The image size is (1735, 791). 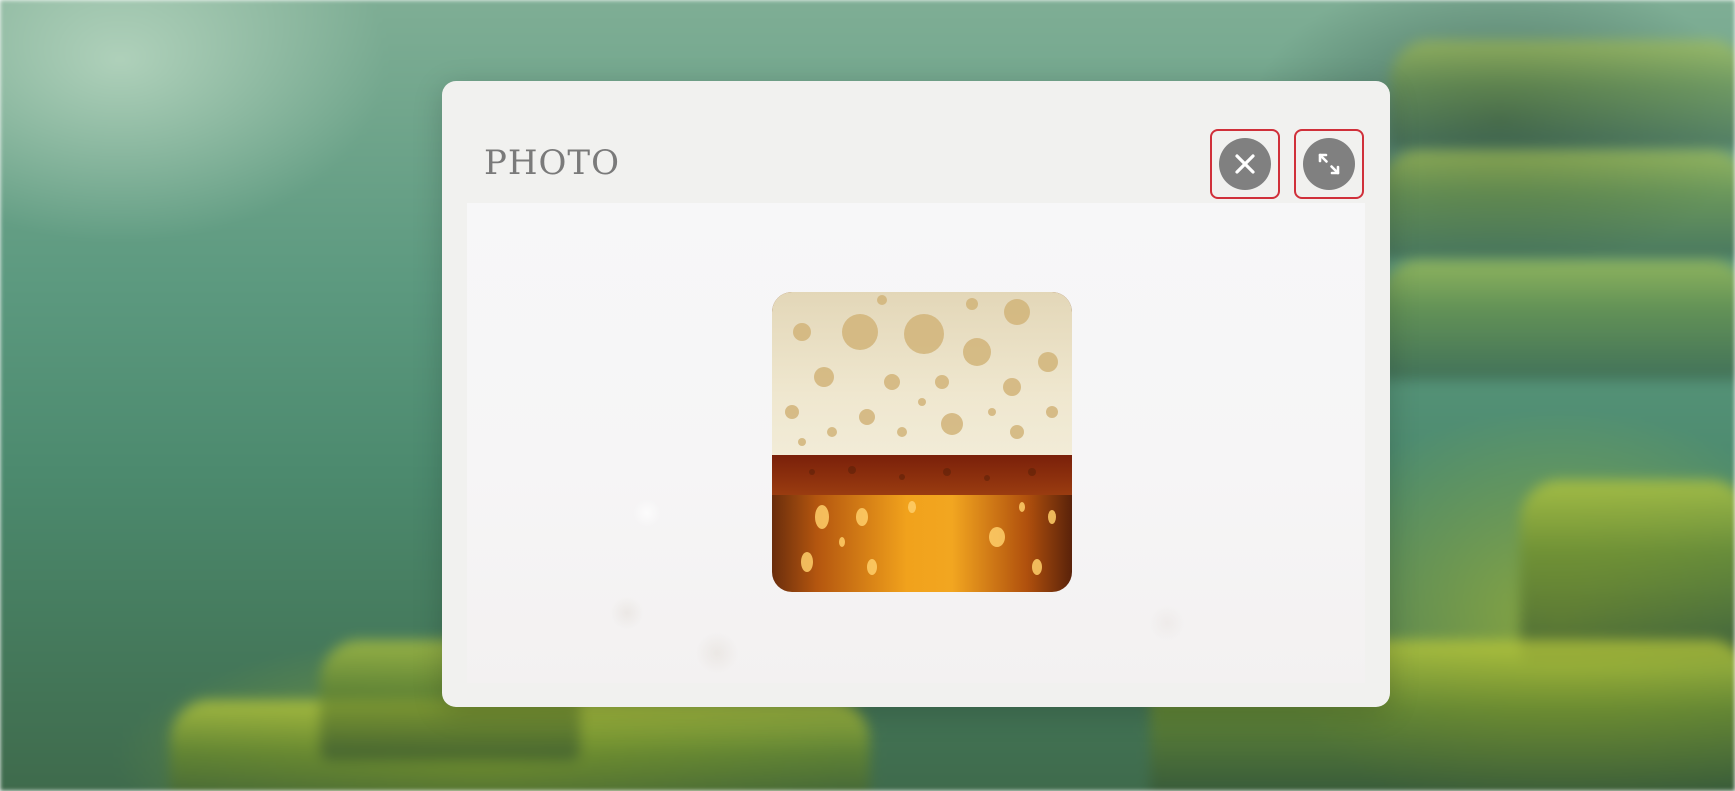 I want to click on close-button, so click(x=1245, y=164).